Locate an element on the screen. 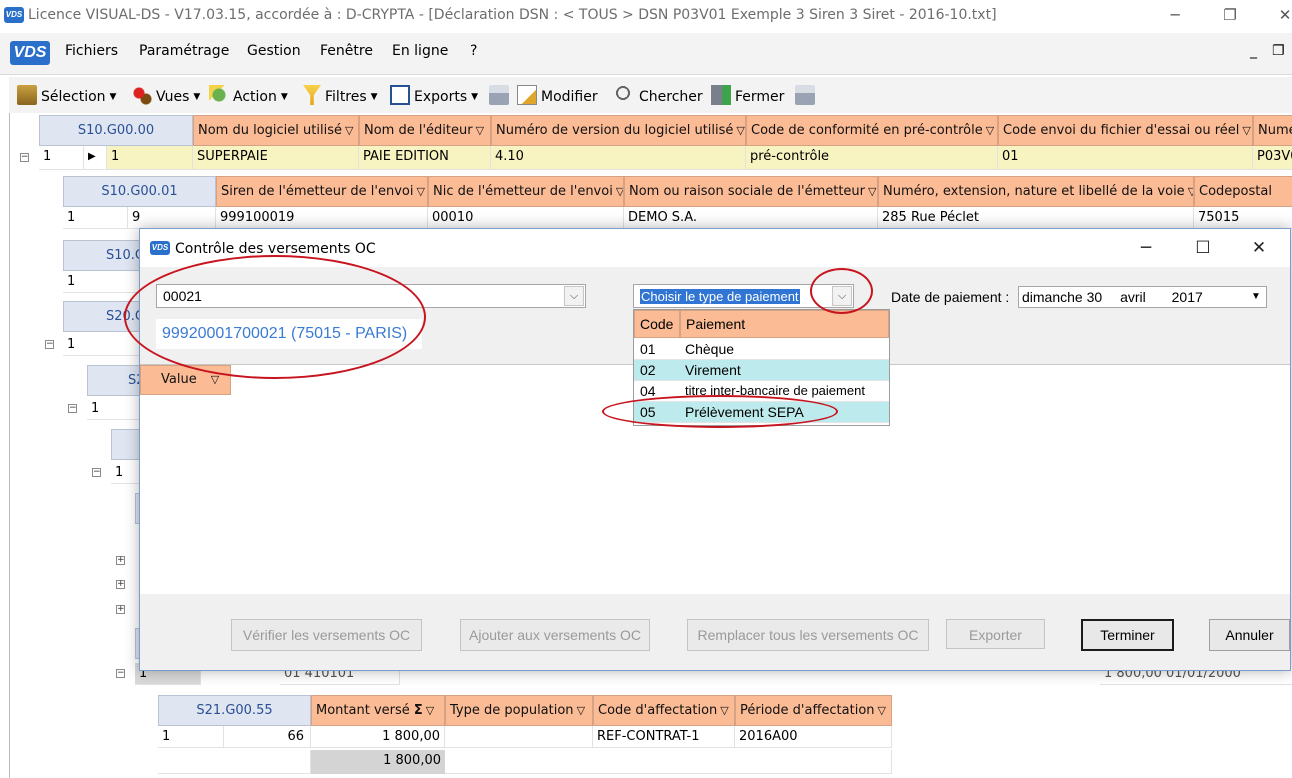 Image resolution: width=1292 pixels, height=778 pixels. edit-icon is located at coordinates (527, 95).